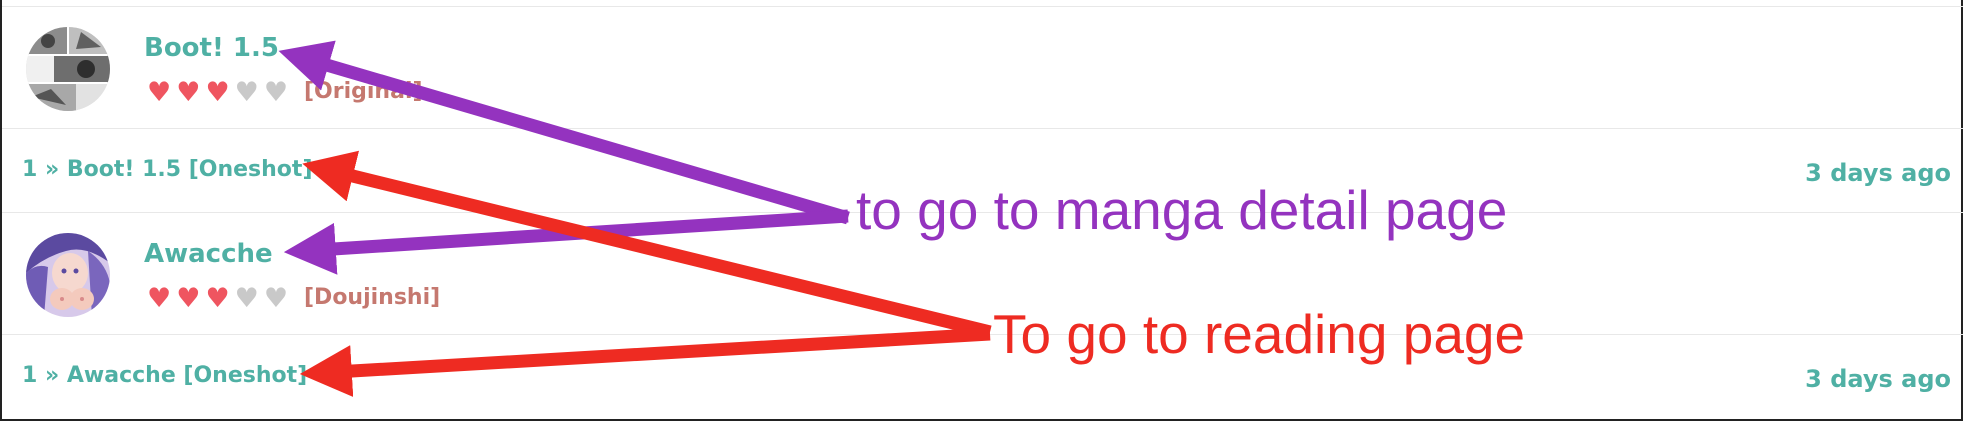 The image size is (1965, 423). What do you see at coordinates (363, 91) in the screenshot?
I see `genre-tag-link: [Original]` at bounding box center [363, 91].